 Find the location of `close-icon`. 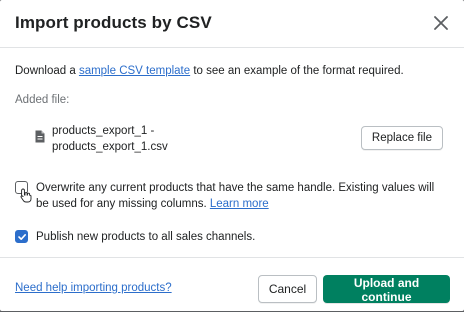

close-icon is located at coordinates (441, 23).